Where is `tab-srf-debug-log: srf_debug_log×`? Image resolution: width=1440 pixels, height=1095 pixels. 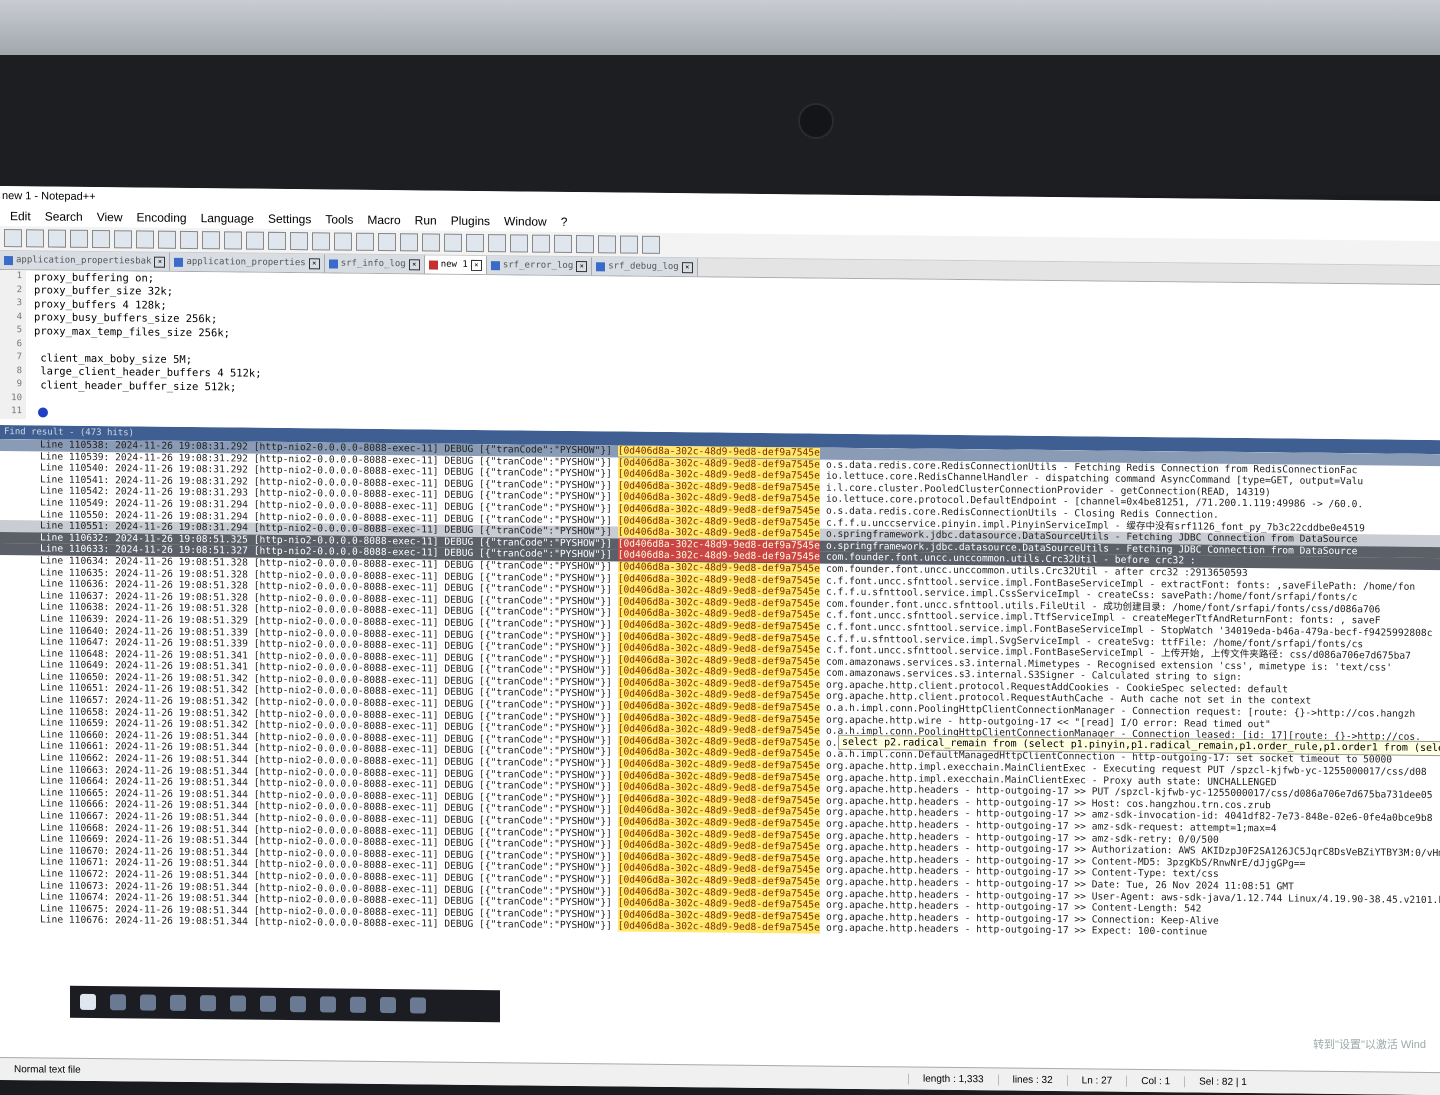
tab-srf-debug-log: srf_debug_log× is located at coordinates (644, 266).